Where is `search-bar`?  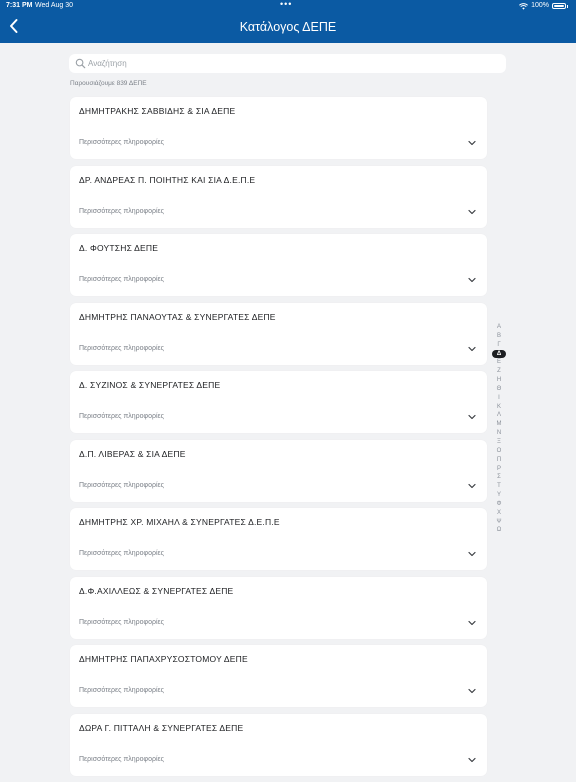
search-bar is located at coordinates (287, 63).